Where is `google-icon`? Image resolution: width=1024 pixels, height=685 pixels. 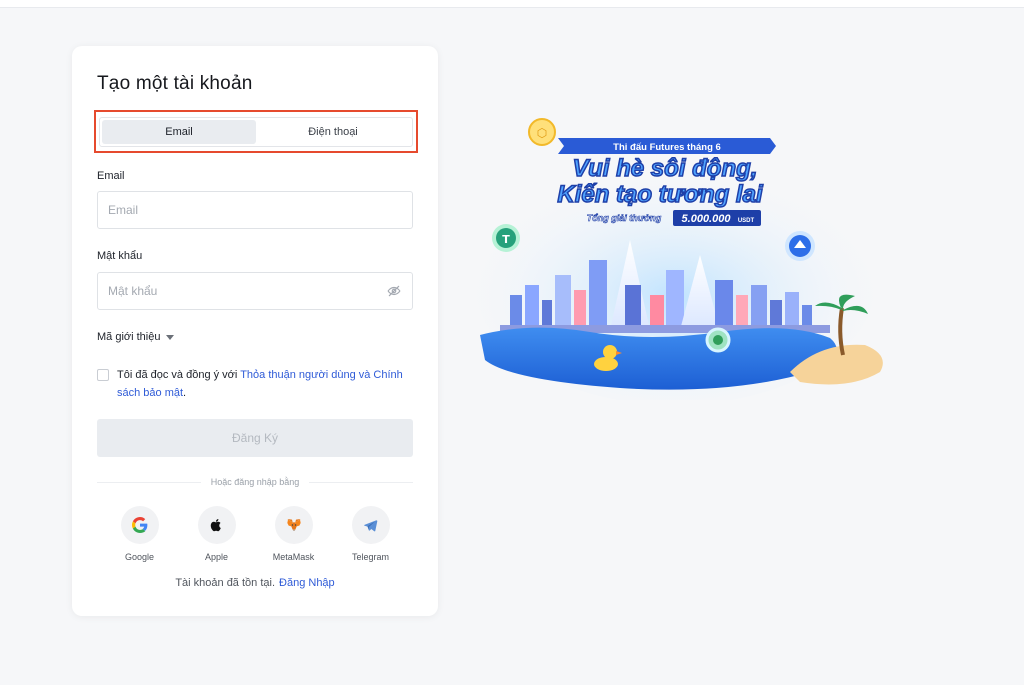 google-icon is located at coordinates (139, 525).